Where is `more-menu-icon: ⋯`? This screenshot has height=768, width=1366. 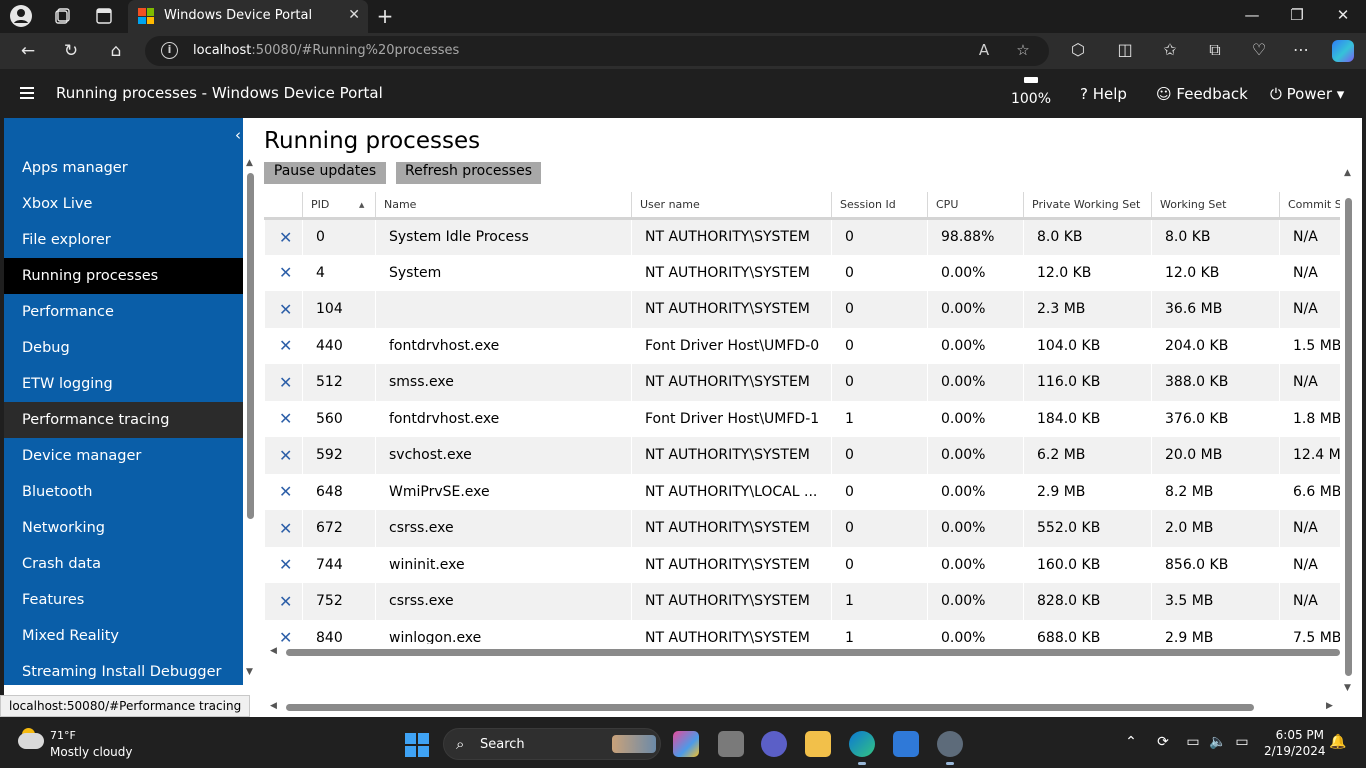
more-menu-icon: ⋯ is located at coordinates (1301, 49).